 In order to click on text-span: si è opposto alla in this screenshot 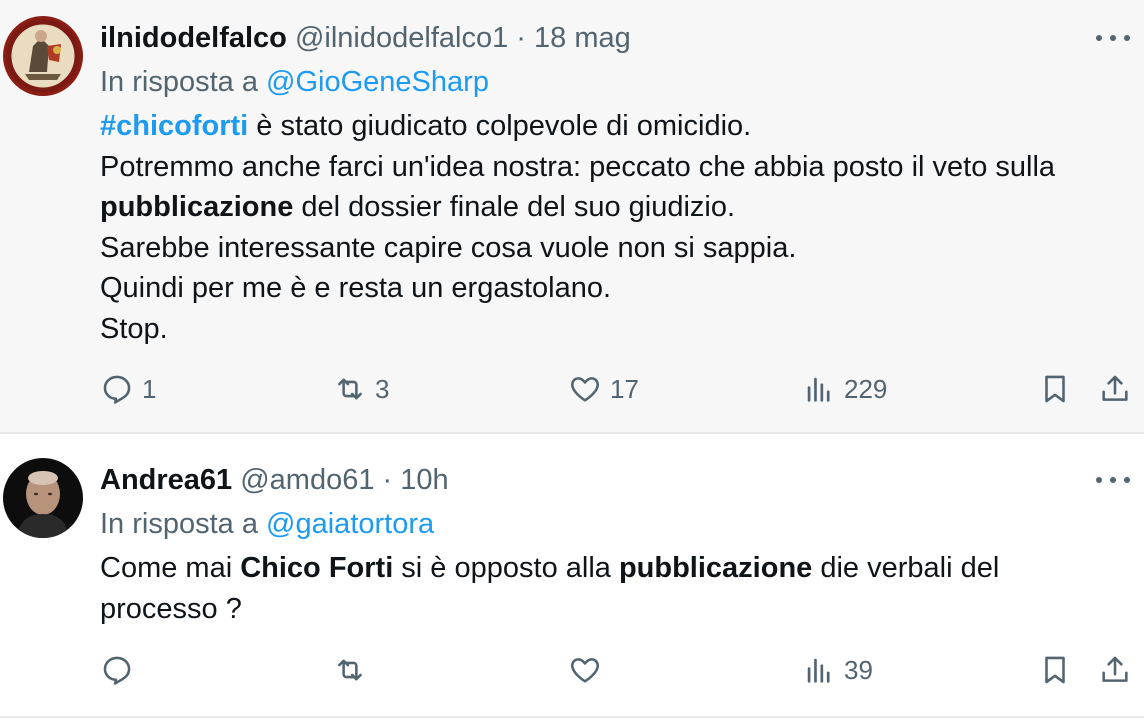, I will do `click(506, 568)`.